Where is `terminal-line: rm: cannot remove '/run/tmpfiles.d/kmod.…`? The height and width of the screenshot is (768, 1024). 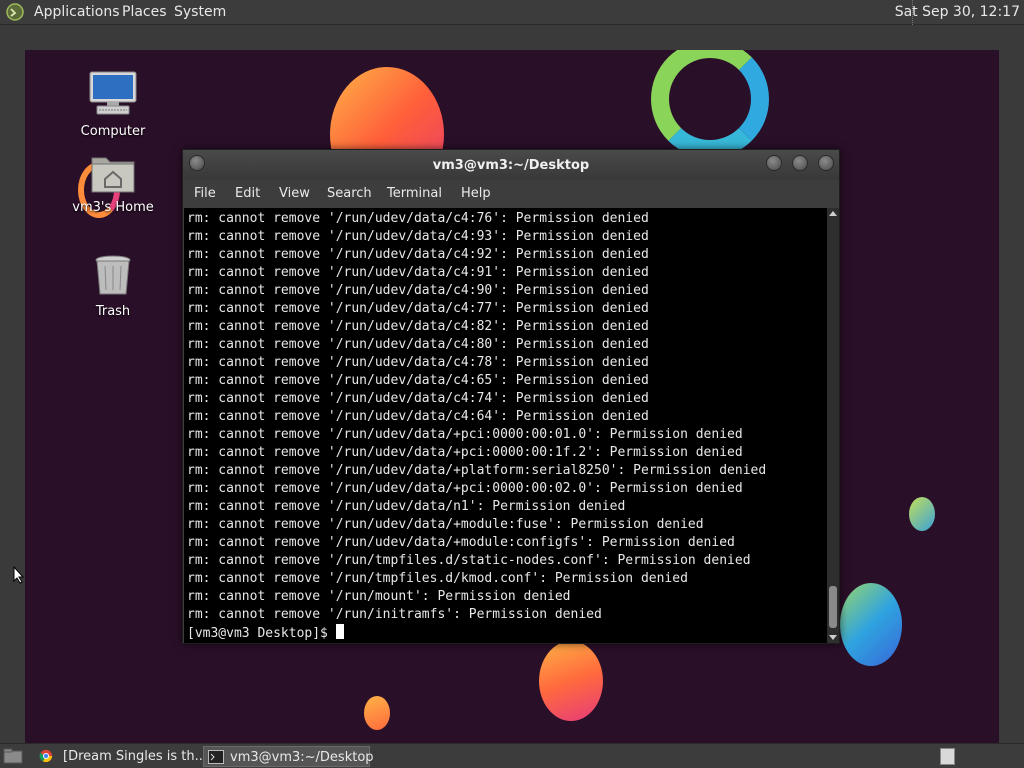
terminal-line: rm: cannot remove '/run/tmpfiles.d/kmod.… is located at coordinates (437, 578).